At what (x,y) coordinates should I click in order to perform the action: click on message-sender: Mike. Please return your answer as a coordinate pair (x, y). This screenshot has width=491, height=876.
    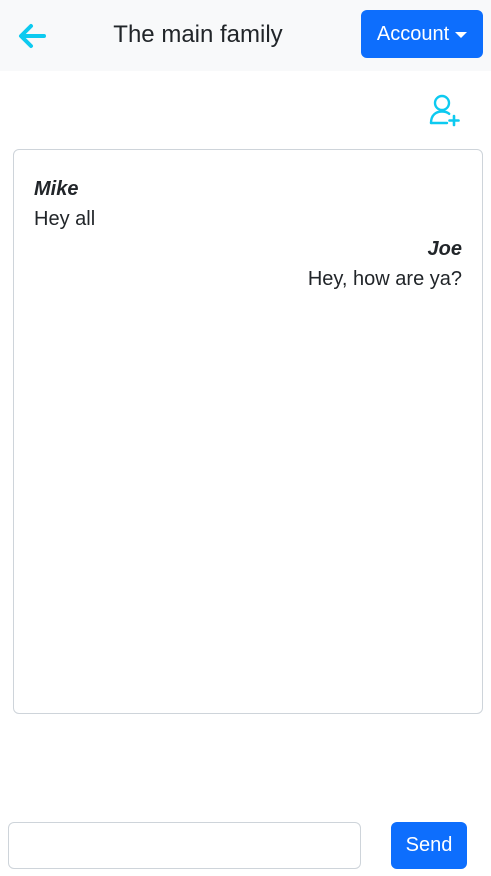
    Looking at the image, I should click on (56, 189).